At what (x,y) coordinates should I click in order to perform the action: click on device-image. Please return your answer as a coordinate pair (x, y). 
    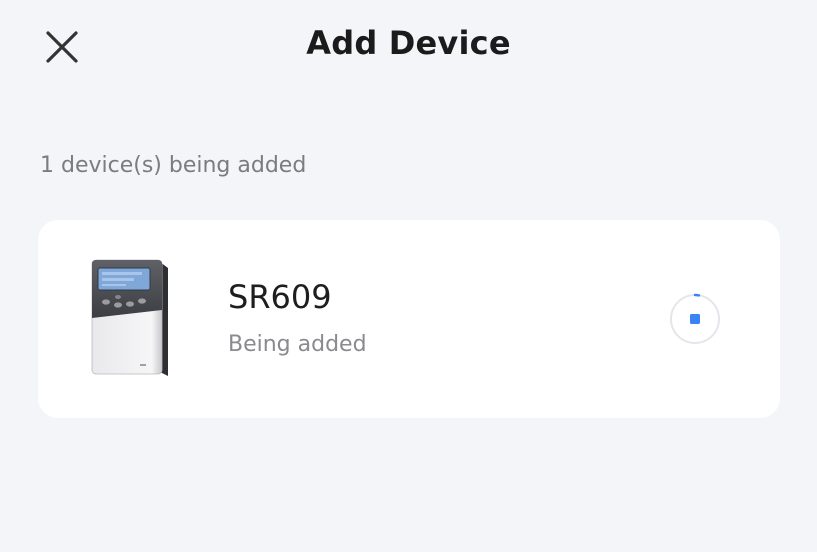
    Looking at the image, I should click on (130, 318).